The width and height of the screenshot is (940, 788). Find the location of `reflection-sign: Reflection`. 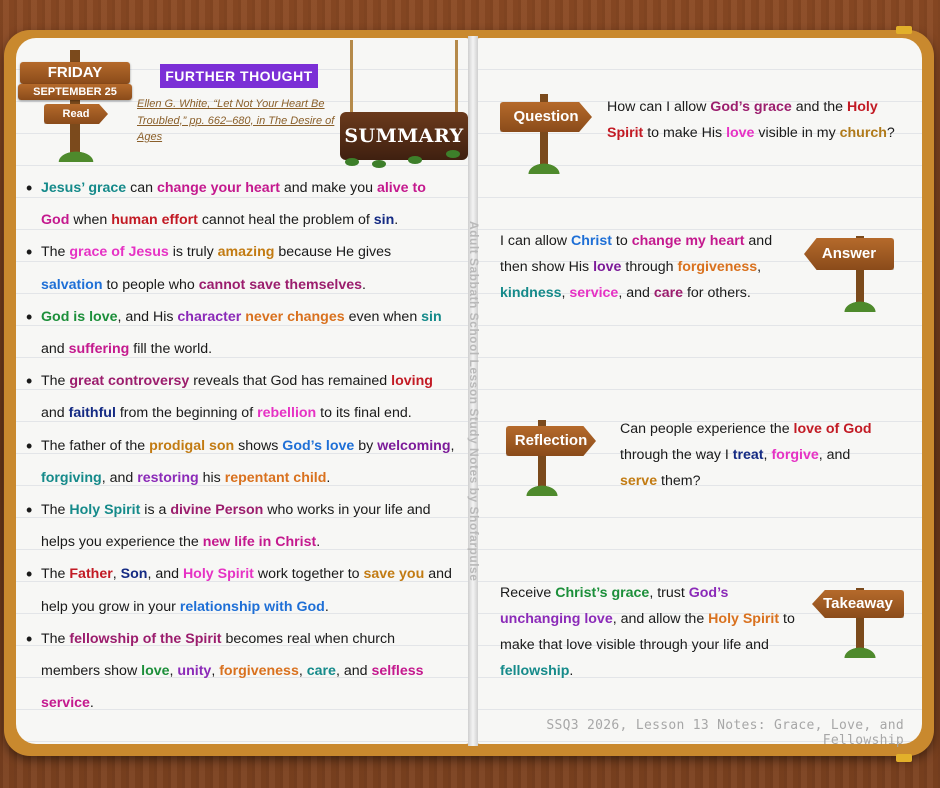

reflection-sign: Reflection is located at coordinates (551, 441).